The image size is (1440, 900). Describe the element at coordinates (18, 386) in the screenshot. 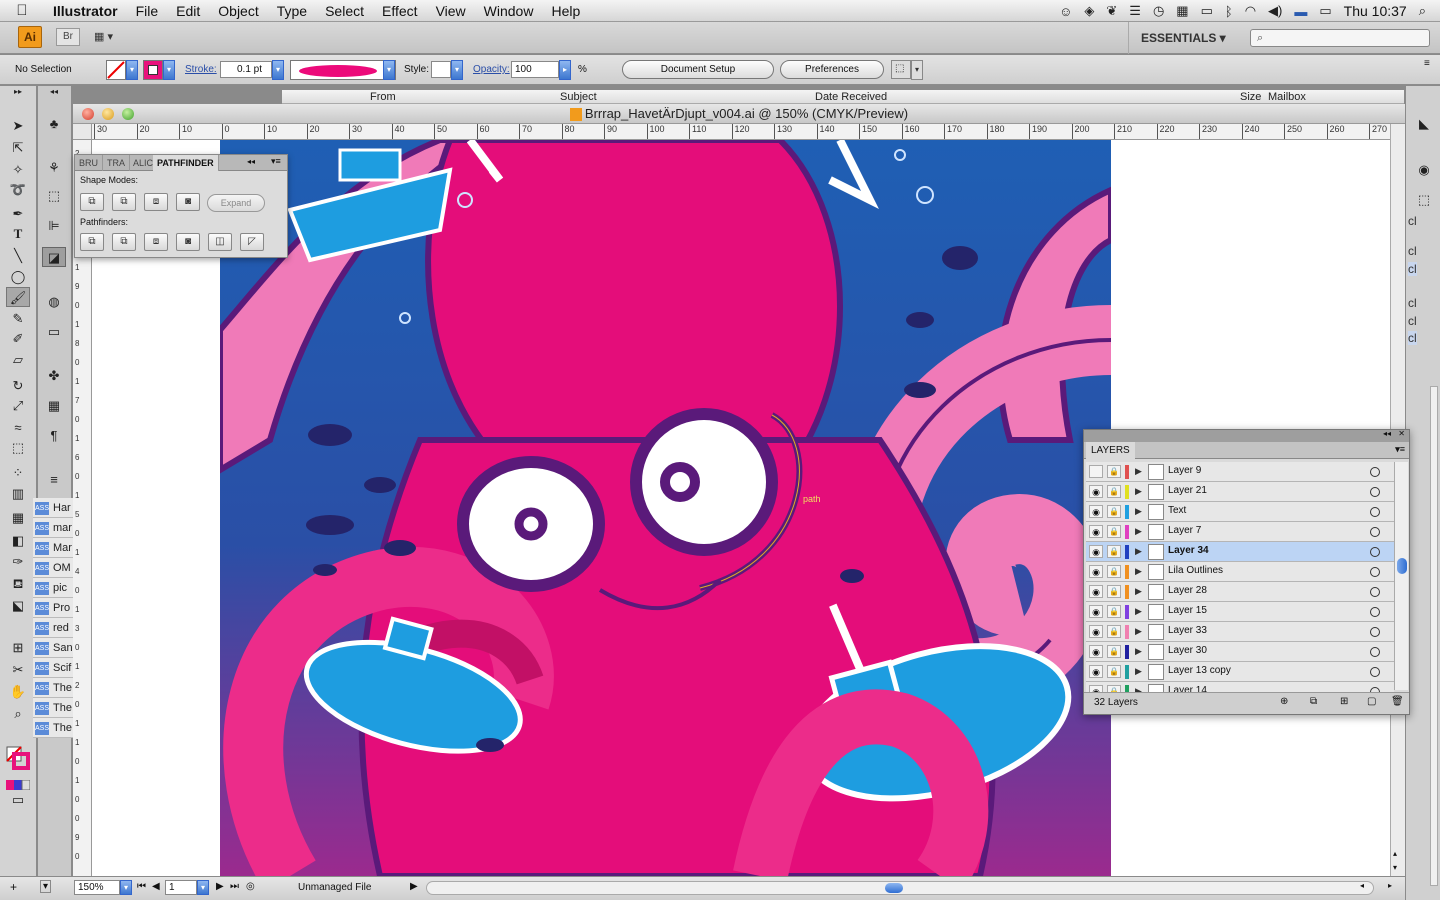

I see `rotate-tool-icon: ↻` at that location.